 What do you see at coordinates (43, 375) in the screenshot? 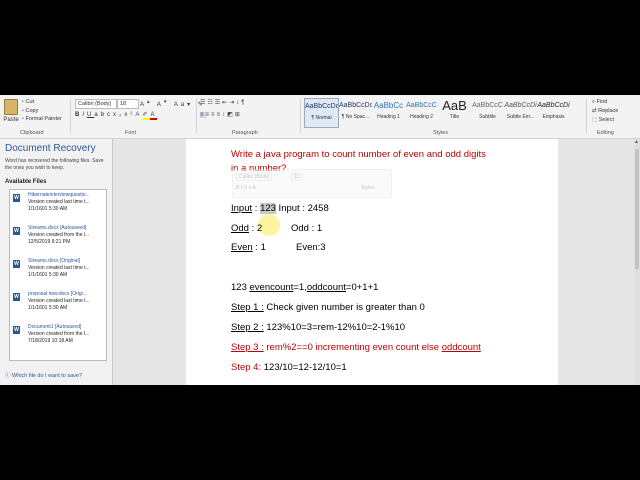
I see `recovery-help-link: Which file do I want to save?` at bounding box center [43, 375].